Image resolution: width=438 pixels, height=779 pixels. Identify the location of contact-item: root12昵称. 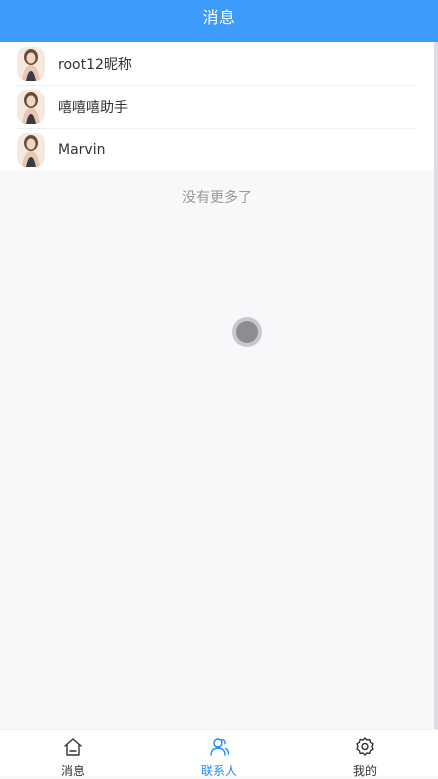
(217, 63).